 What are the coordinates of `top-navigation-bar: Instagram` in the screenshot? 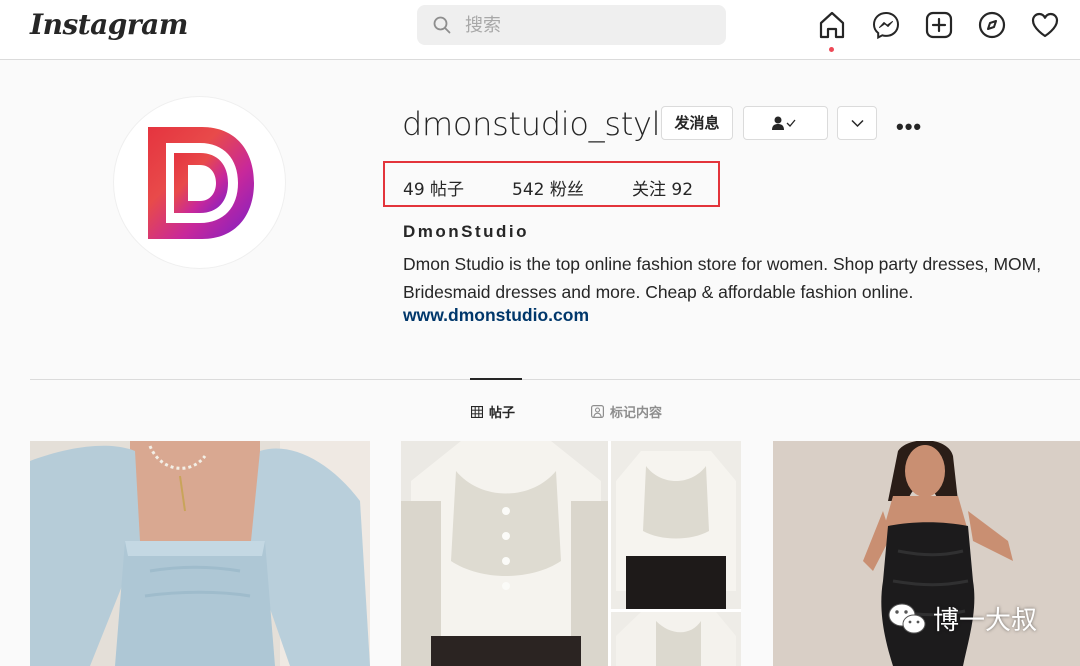 It's located at (540, 30).